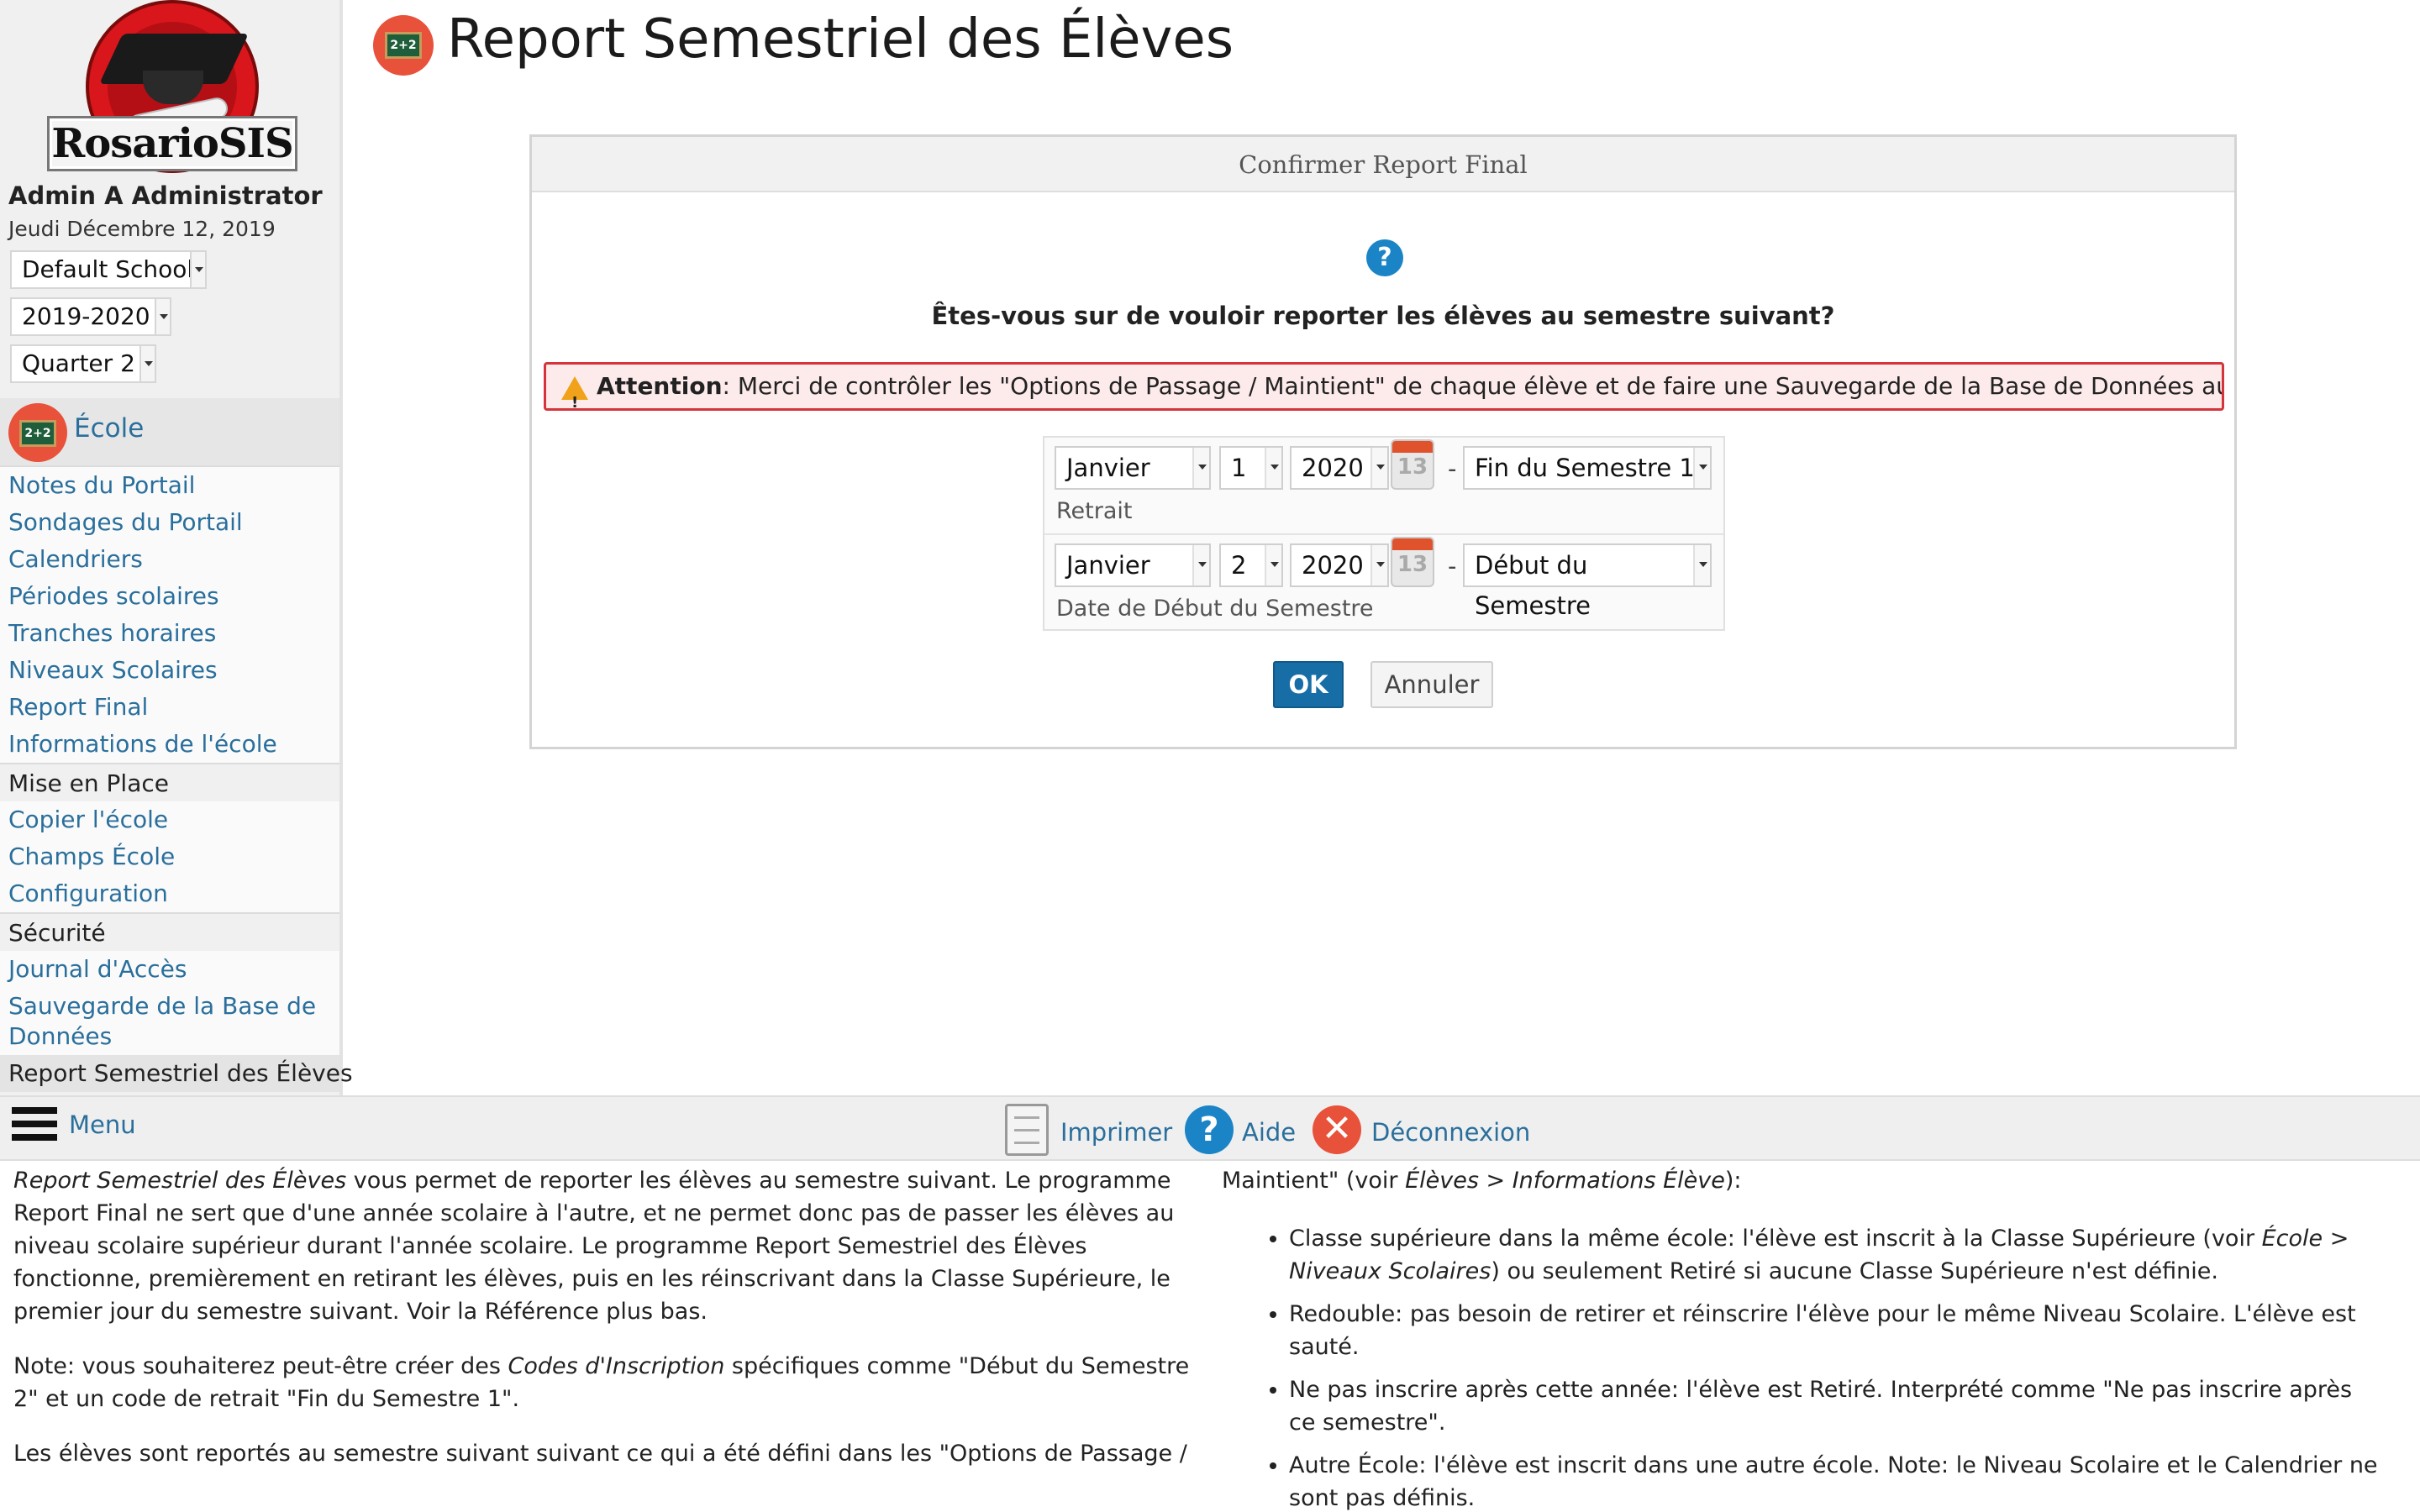 The width and height of the screenshot is (2420, 1512). I want to click on start-code-value: Début du Semestre, so click(1533, 585).